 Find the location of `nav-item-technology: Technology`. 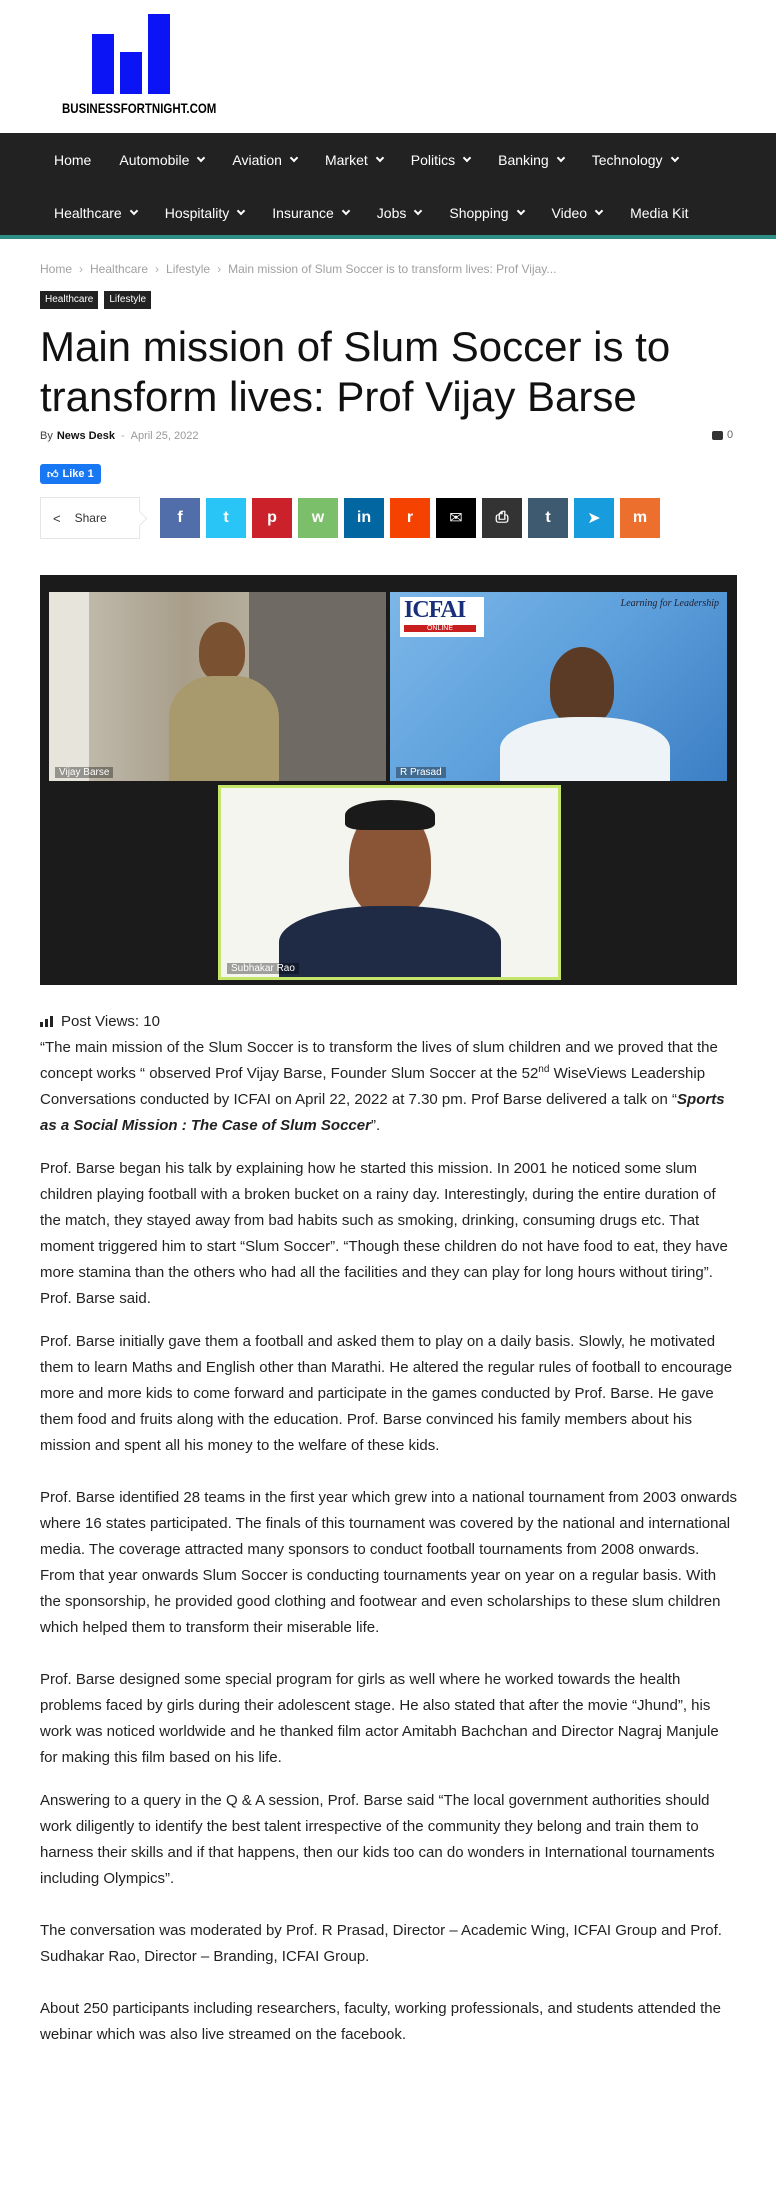

nav-item-technology: Technology is located at coordinates (635, 160).